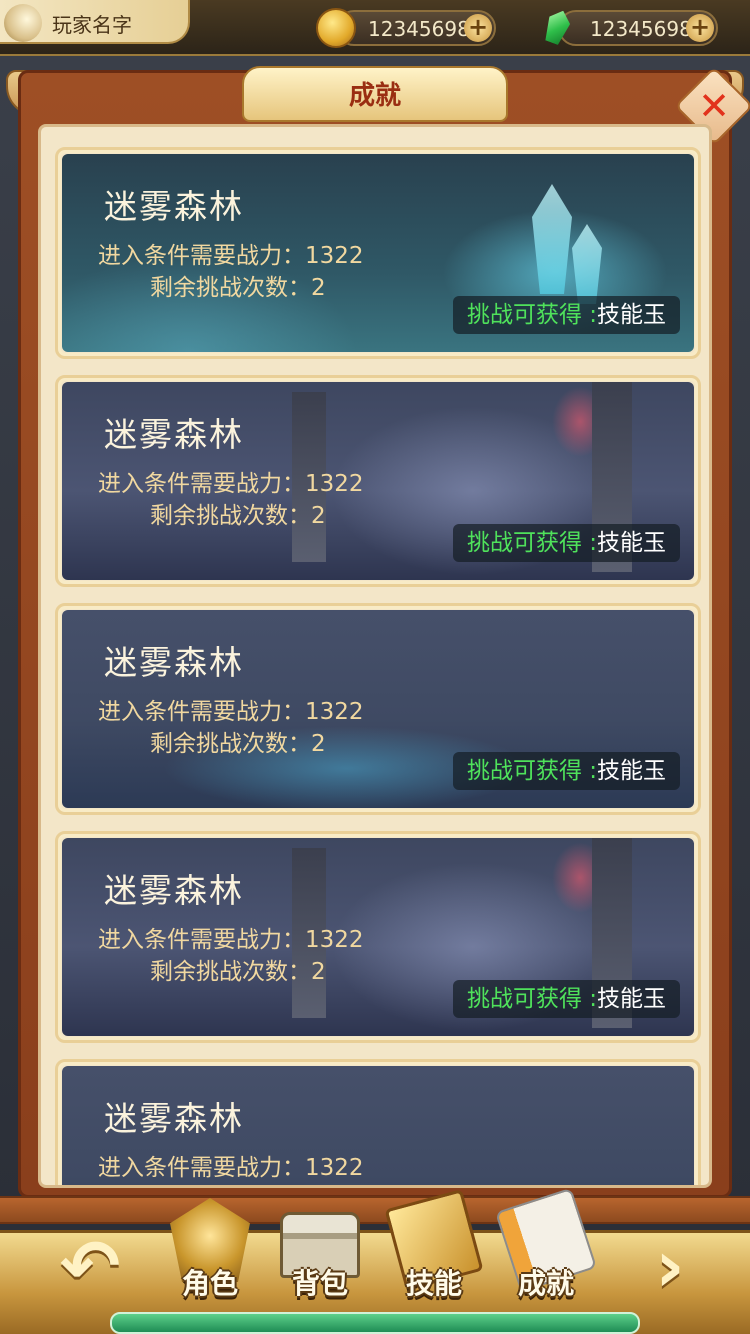  I want to click on nav-strip, so click(375, 1323).